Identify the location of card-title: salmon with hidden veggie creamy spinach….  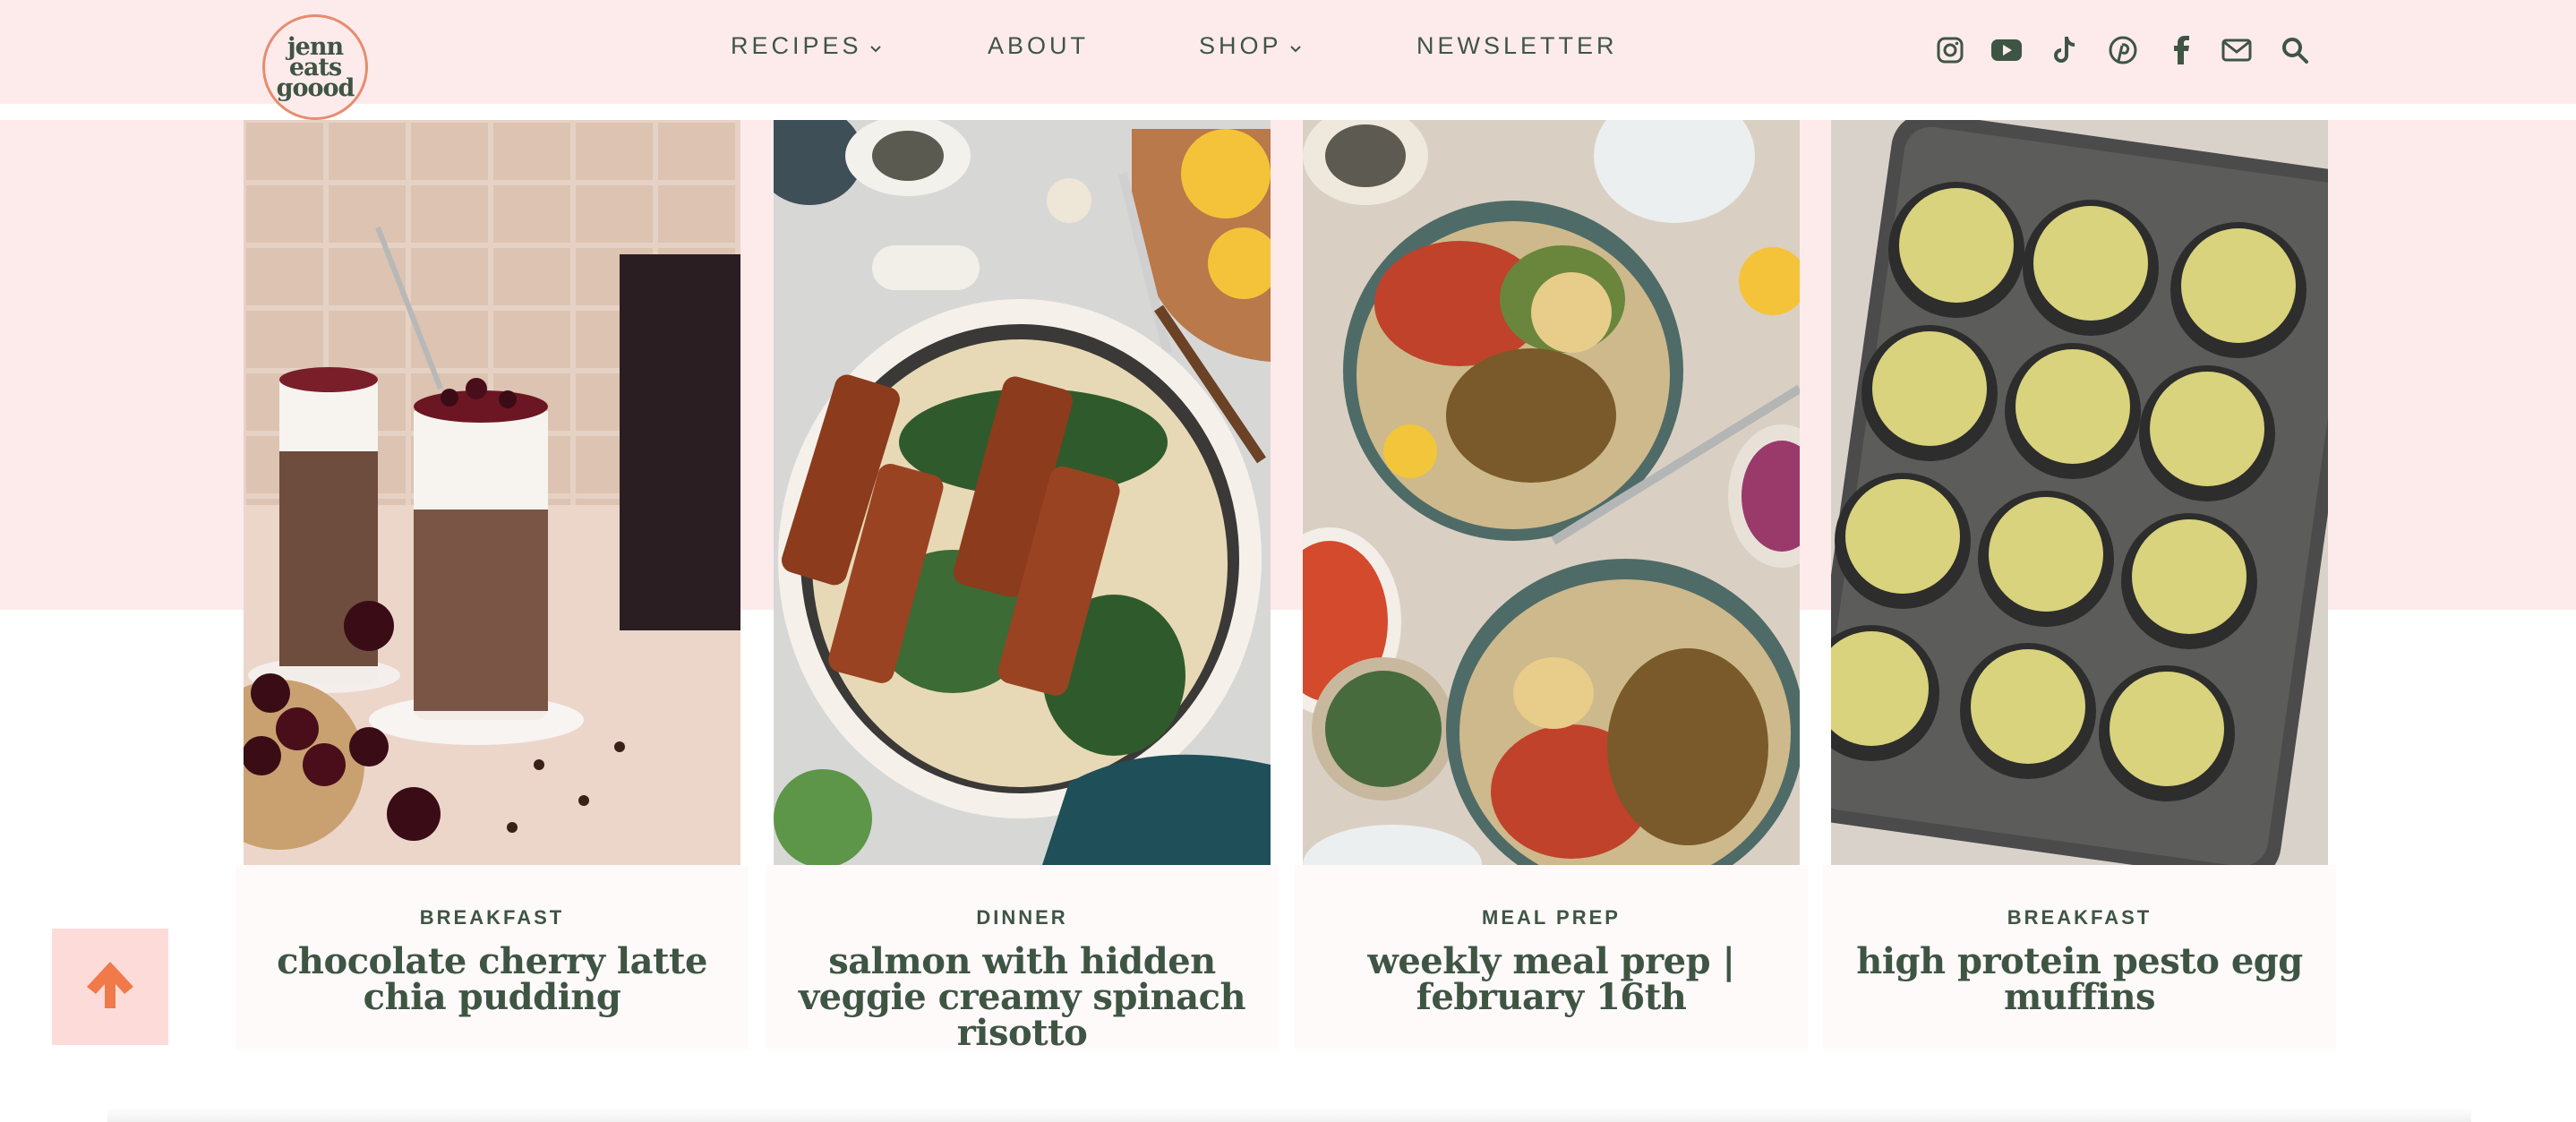
(1022, 997).